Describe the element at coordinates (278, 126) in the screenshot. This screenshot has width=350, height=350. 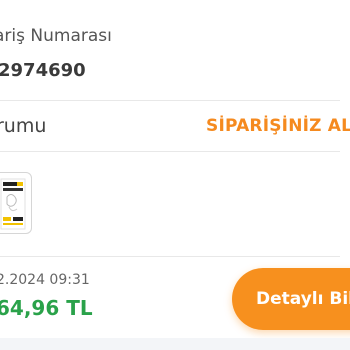
I see `order-status-value: SİPARİŞİNİZ ALI` at that location.